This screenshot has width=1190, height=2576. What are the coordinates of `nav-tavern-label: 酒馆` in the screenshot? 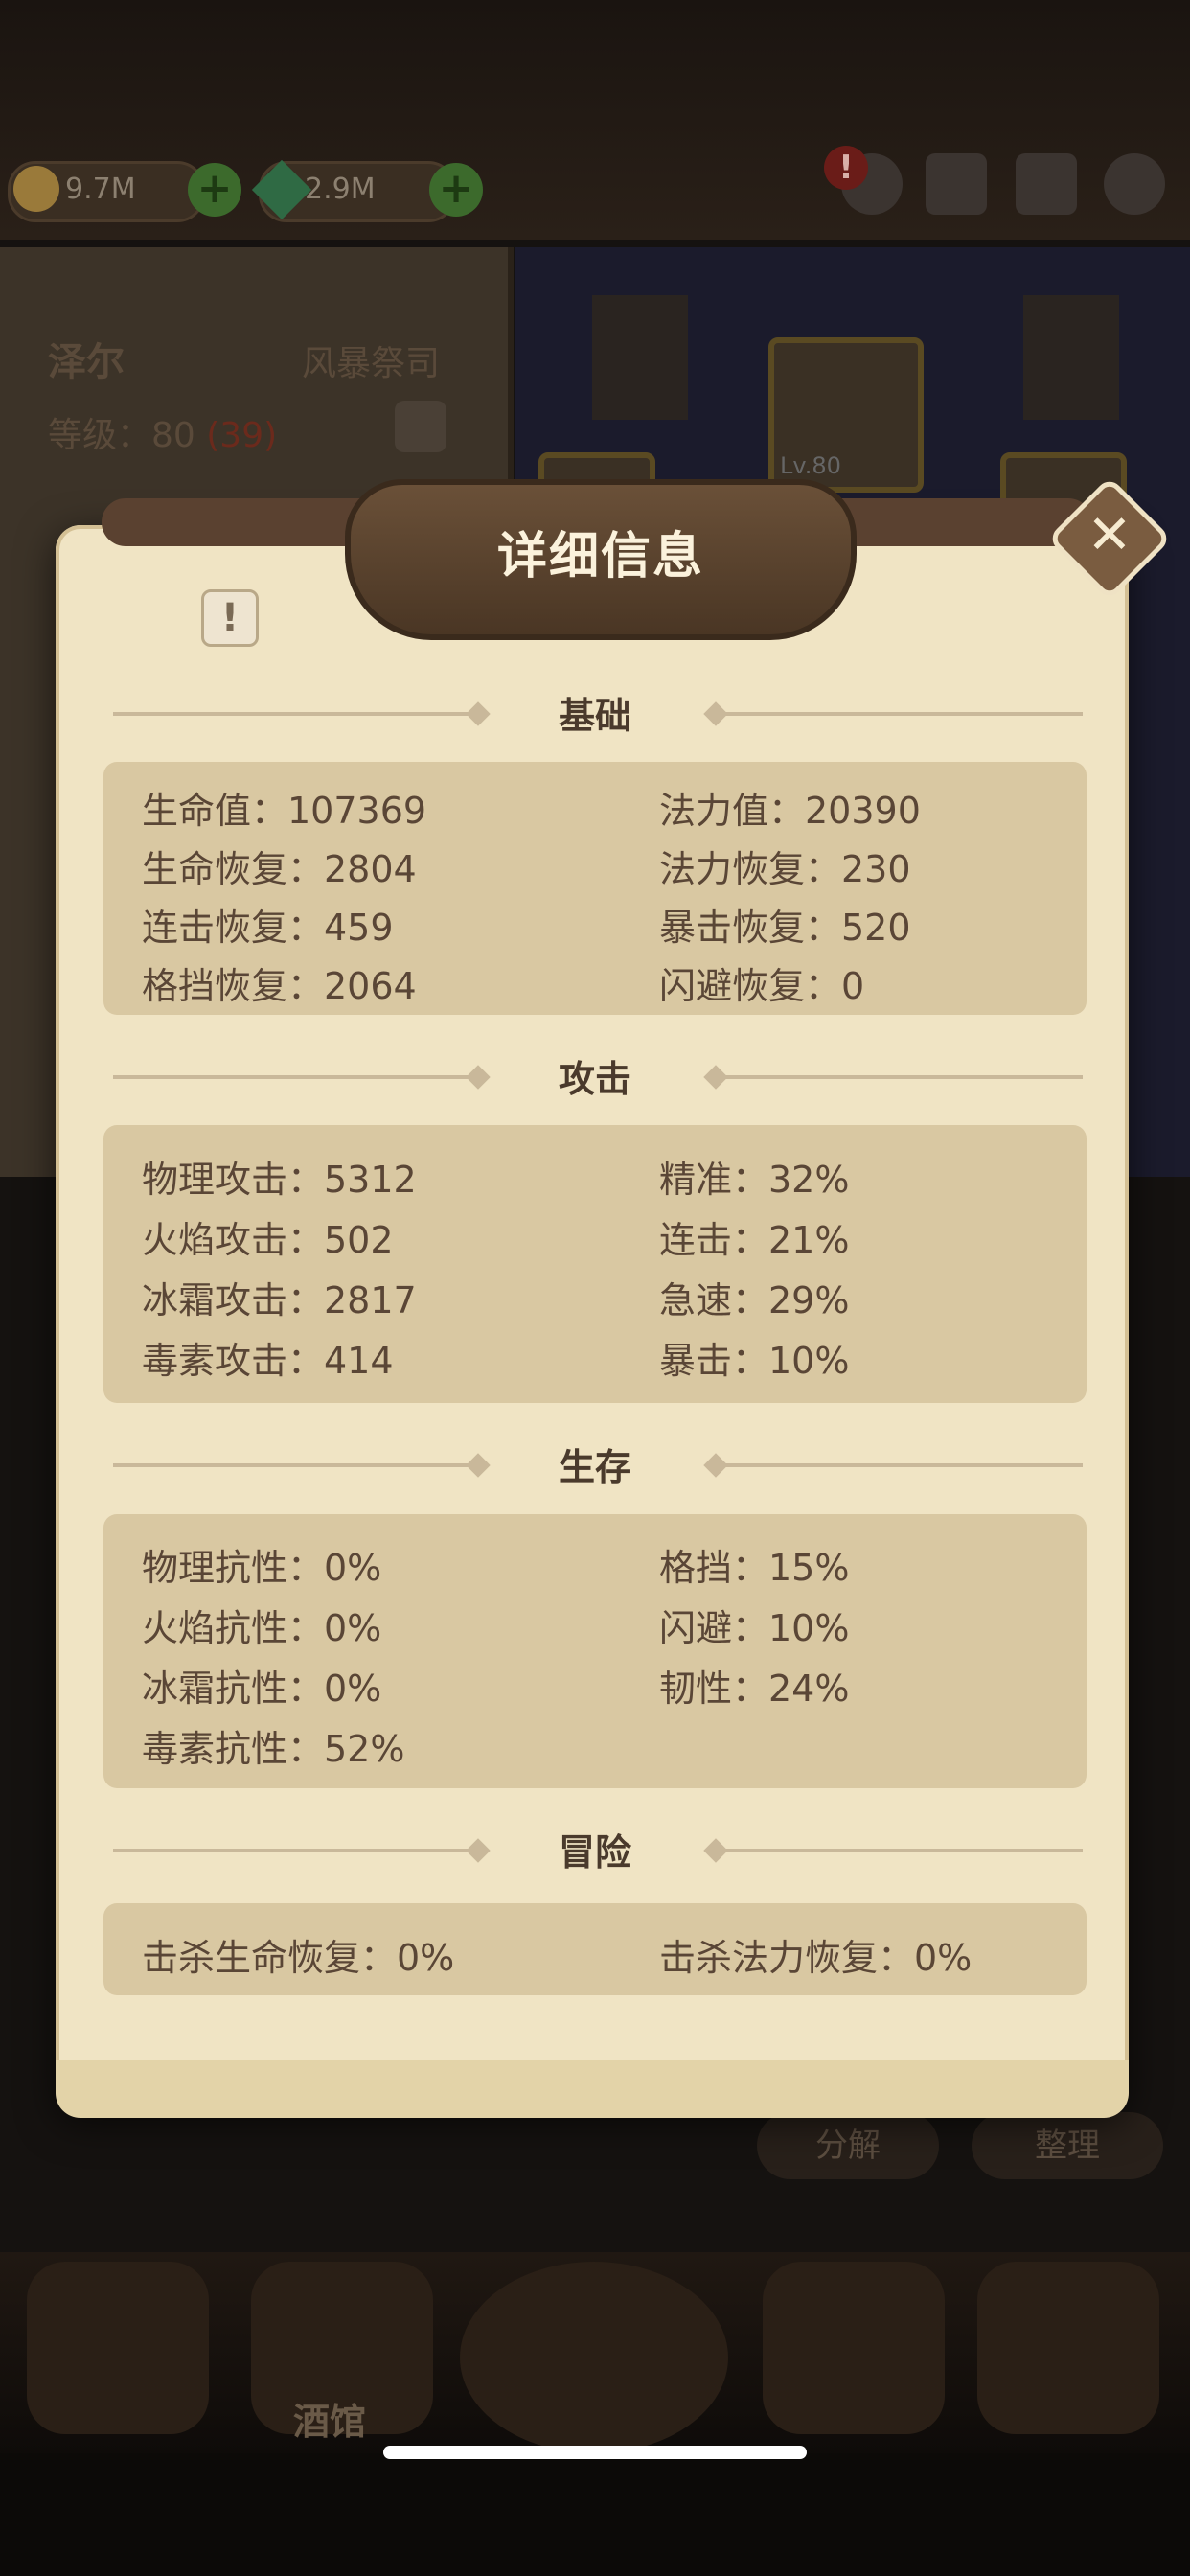 It's located at (330, 2422).